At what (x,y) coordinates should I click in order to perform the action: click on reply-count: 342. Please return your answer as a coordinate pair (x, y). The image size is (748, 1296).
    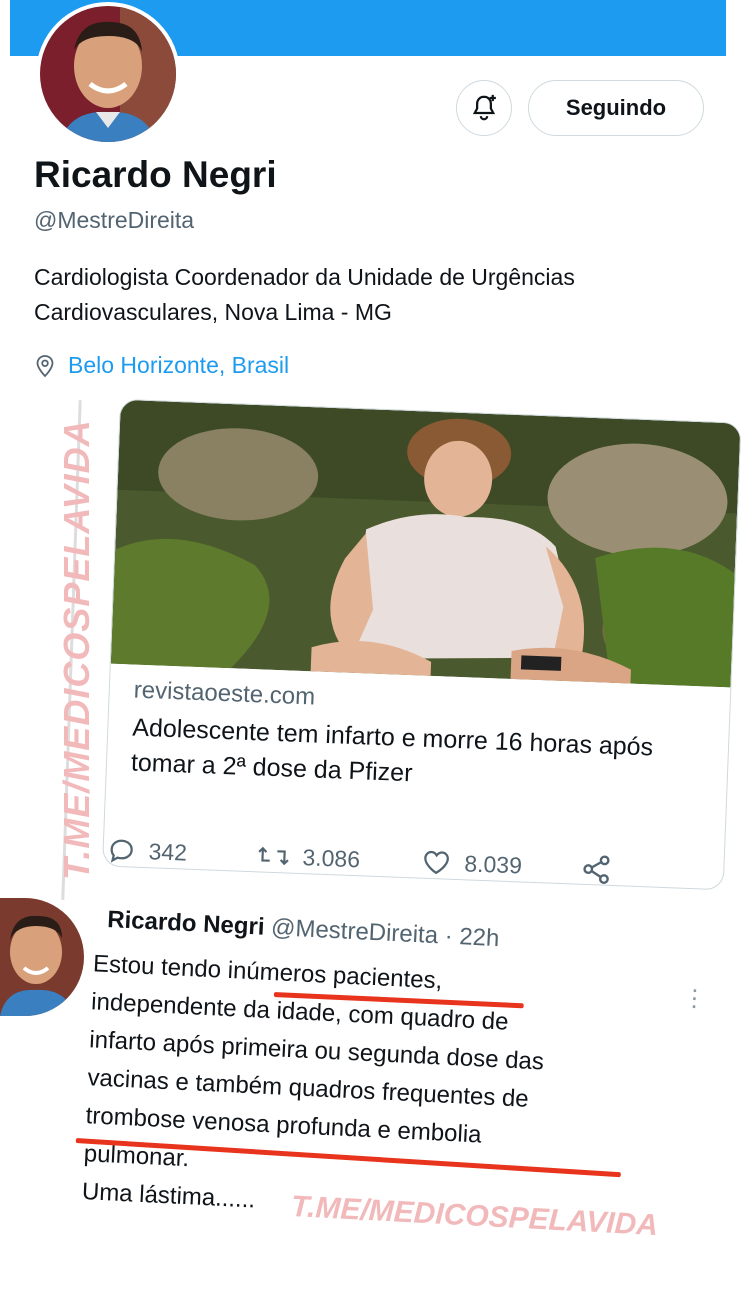
    Looking at the image, I should click on (168, 851).